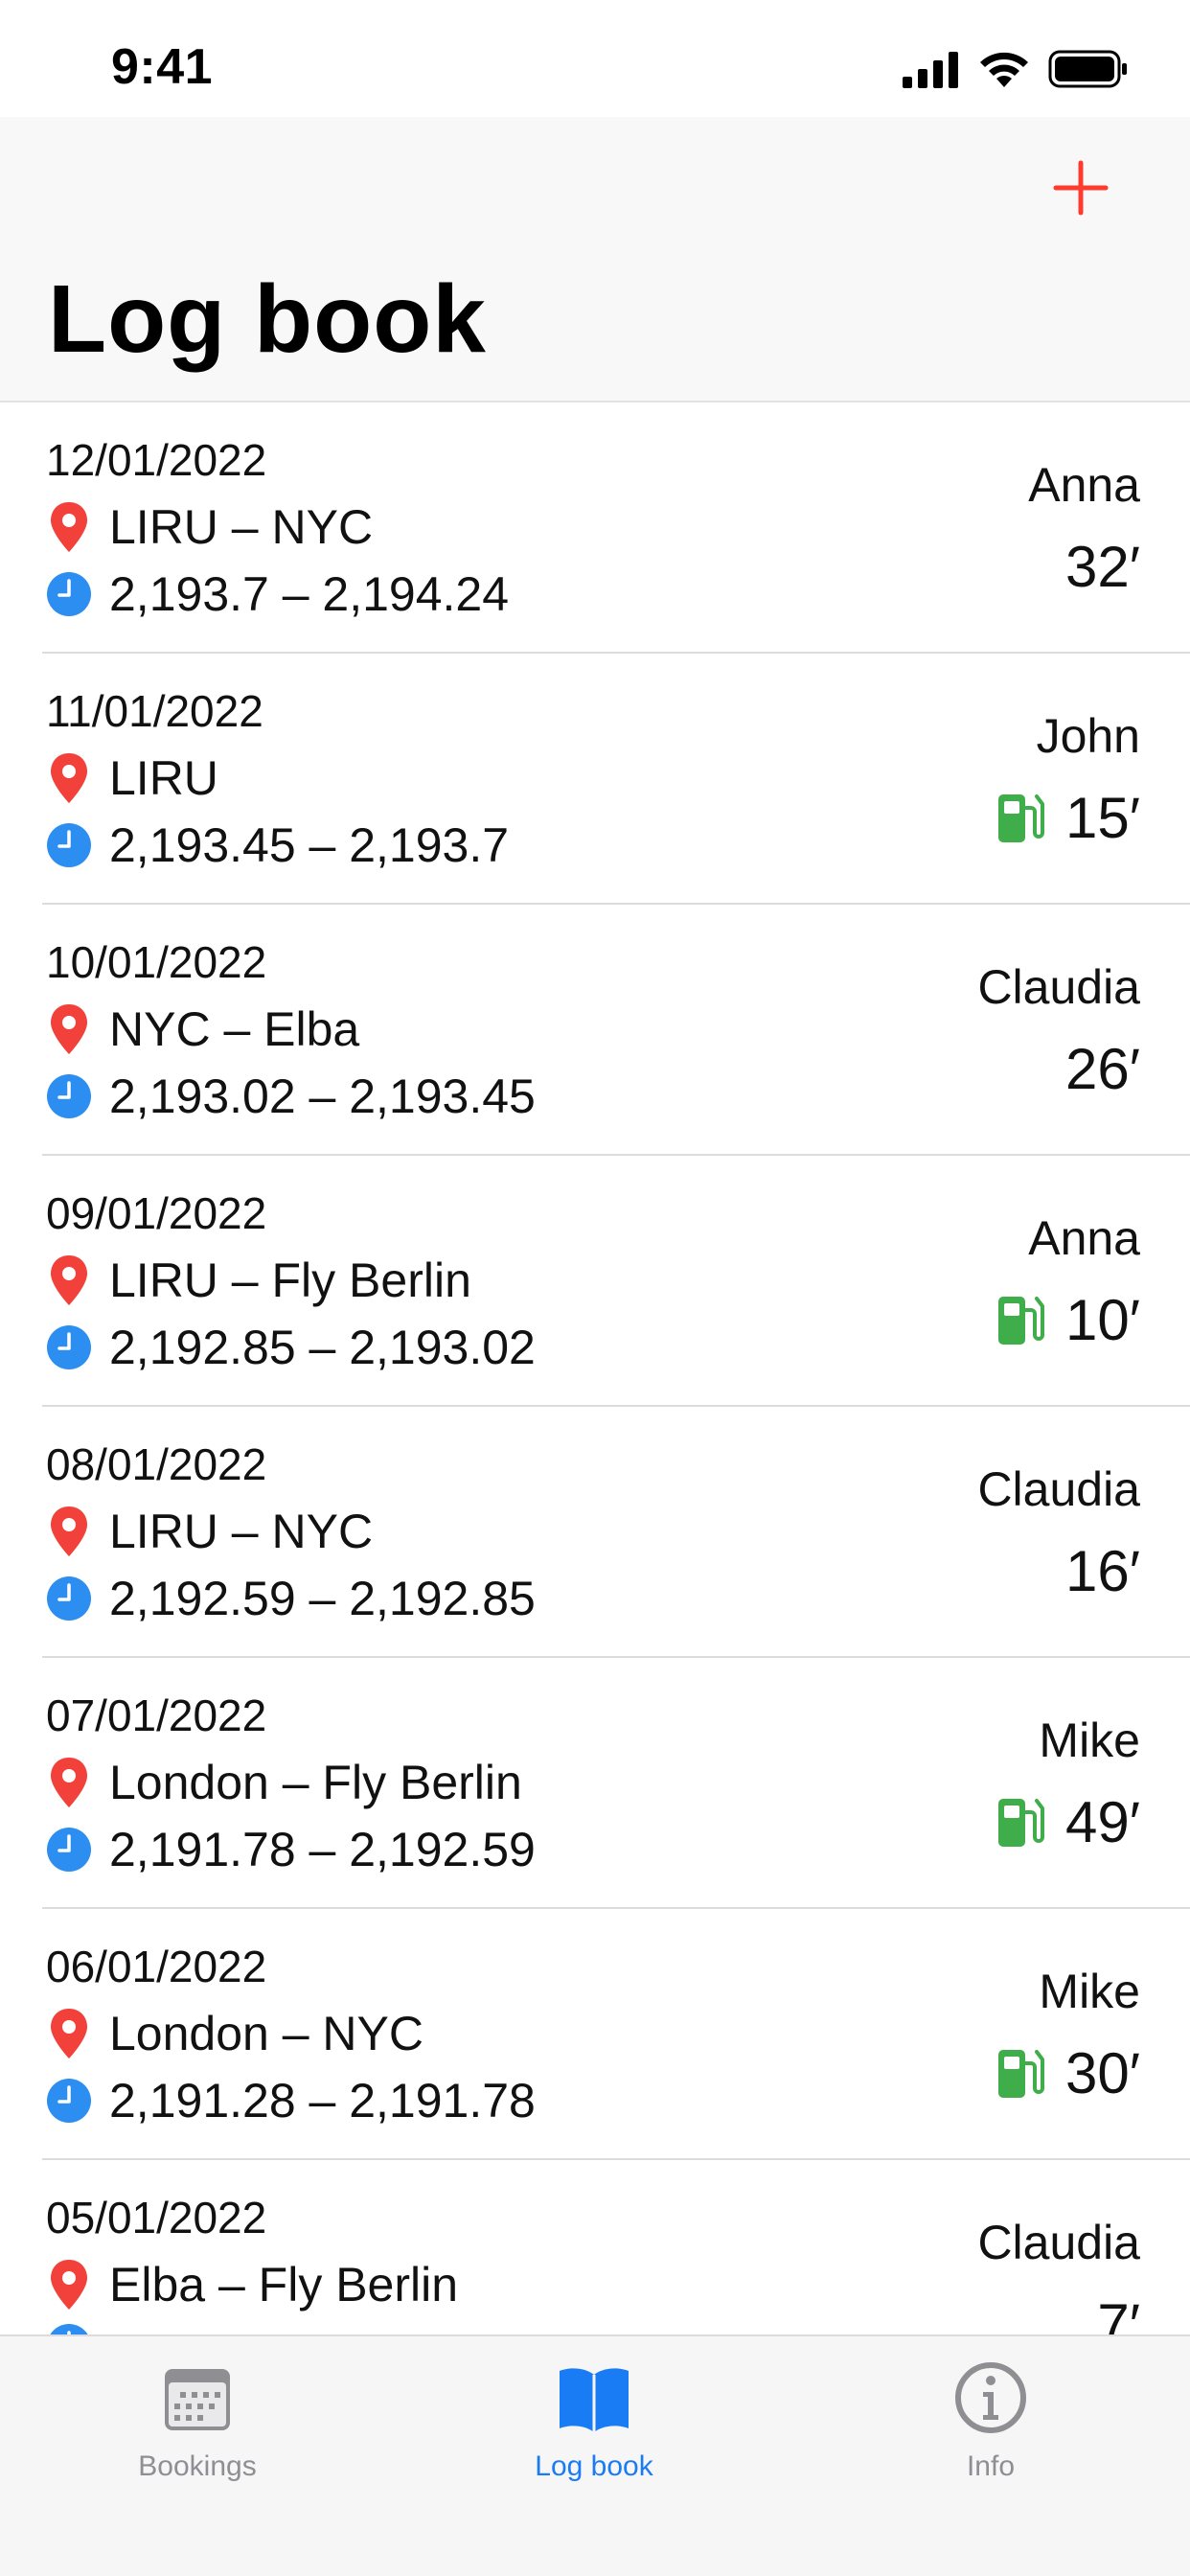 Image resolution: width=1190 pixels, height=2576 pixels. Describe the element at coordinates (234, 1029) in the screenshot. I see `entry-route-text: NYC – Elba` at that location.